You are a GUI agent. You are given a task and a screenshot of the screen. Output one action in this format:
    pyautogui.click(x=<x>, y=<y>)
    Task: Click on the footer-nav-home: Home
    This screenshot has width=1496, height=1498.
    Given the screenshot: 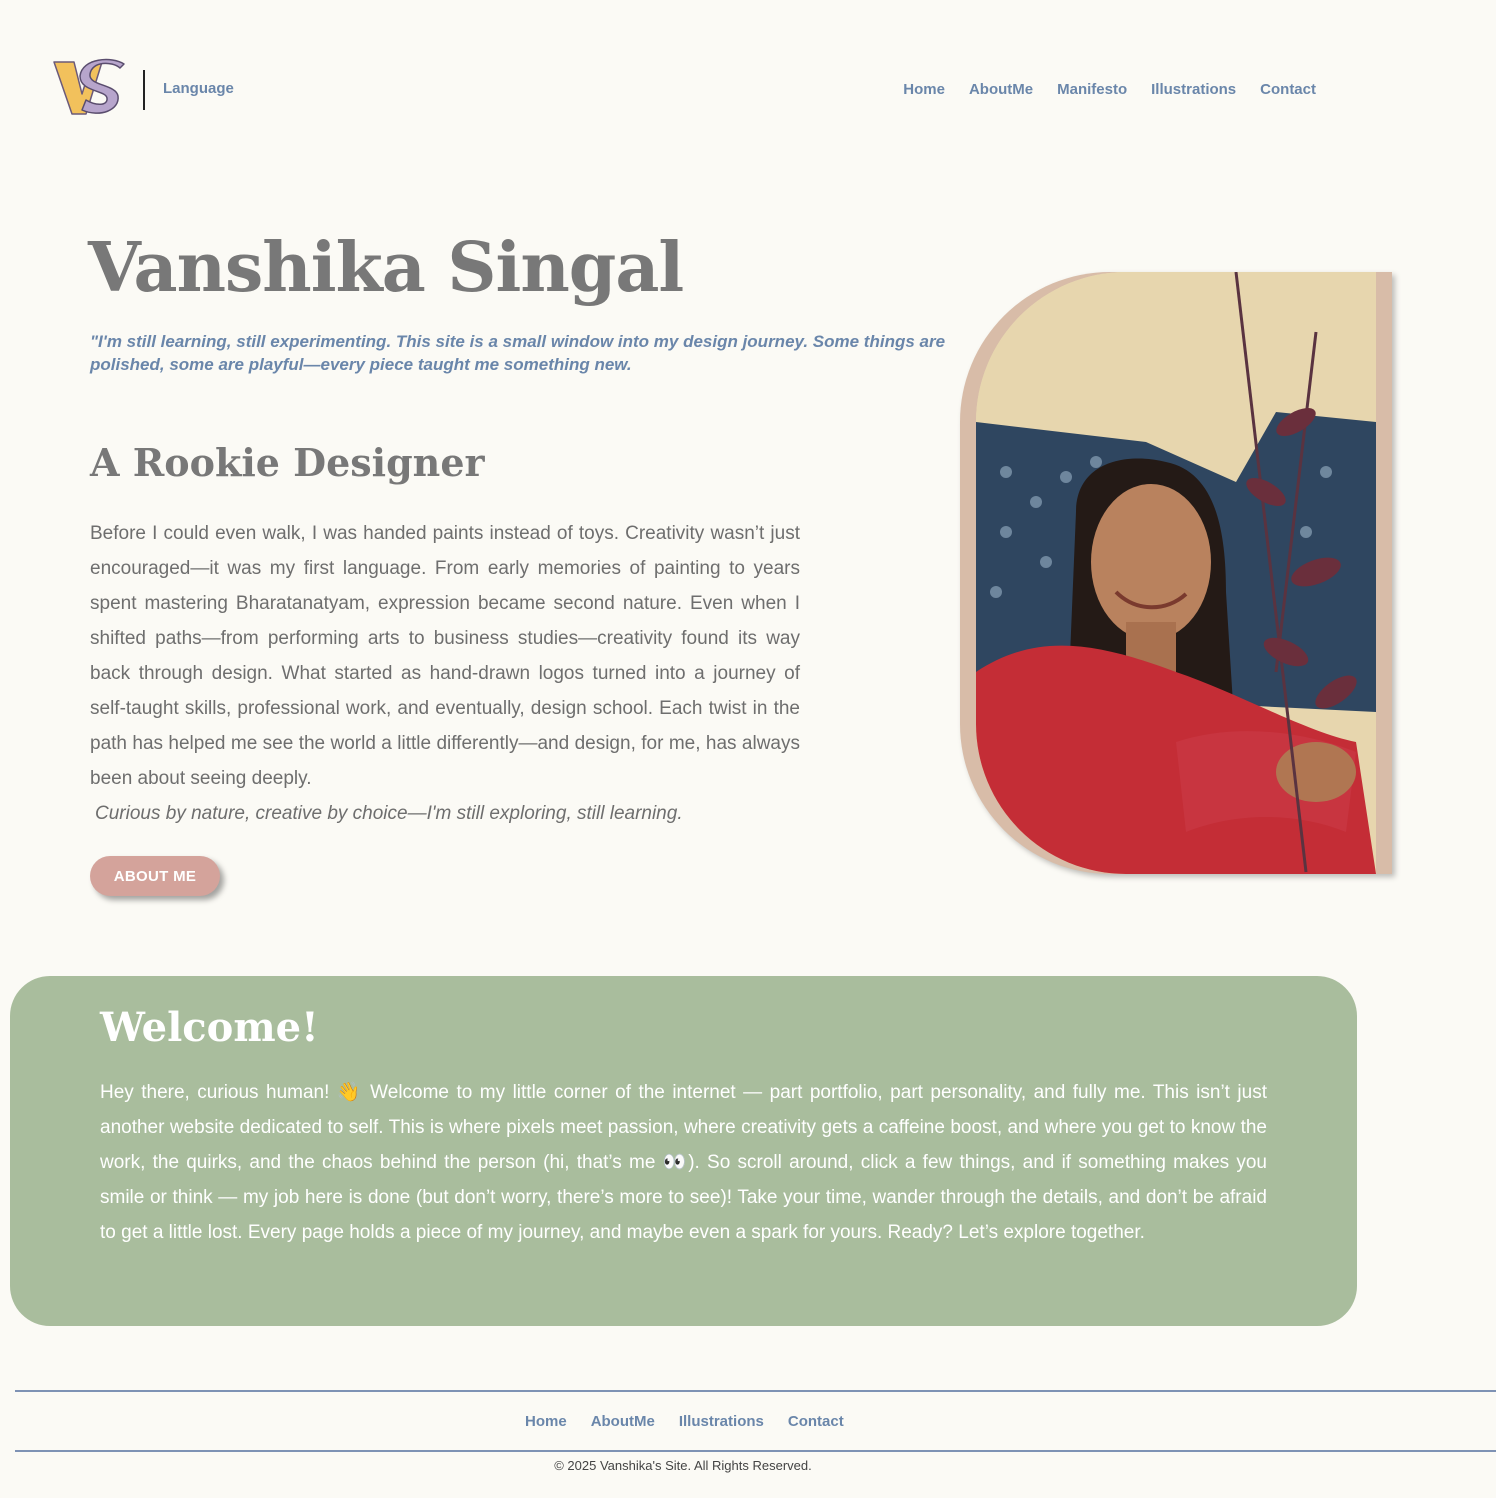 What is the action you would take?
    pyautogui.click(x=546, y=1421)
    